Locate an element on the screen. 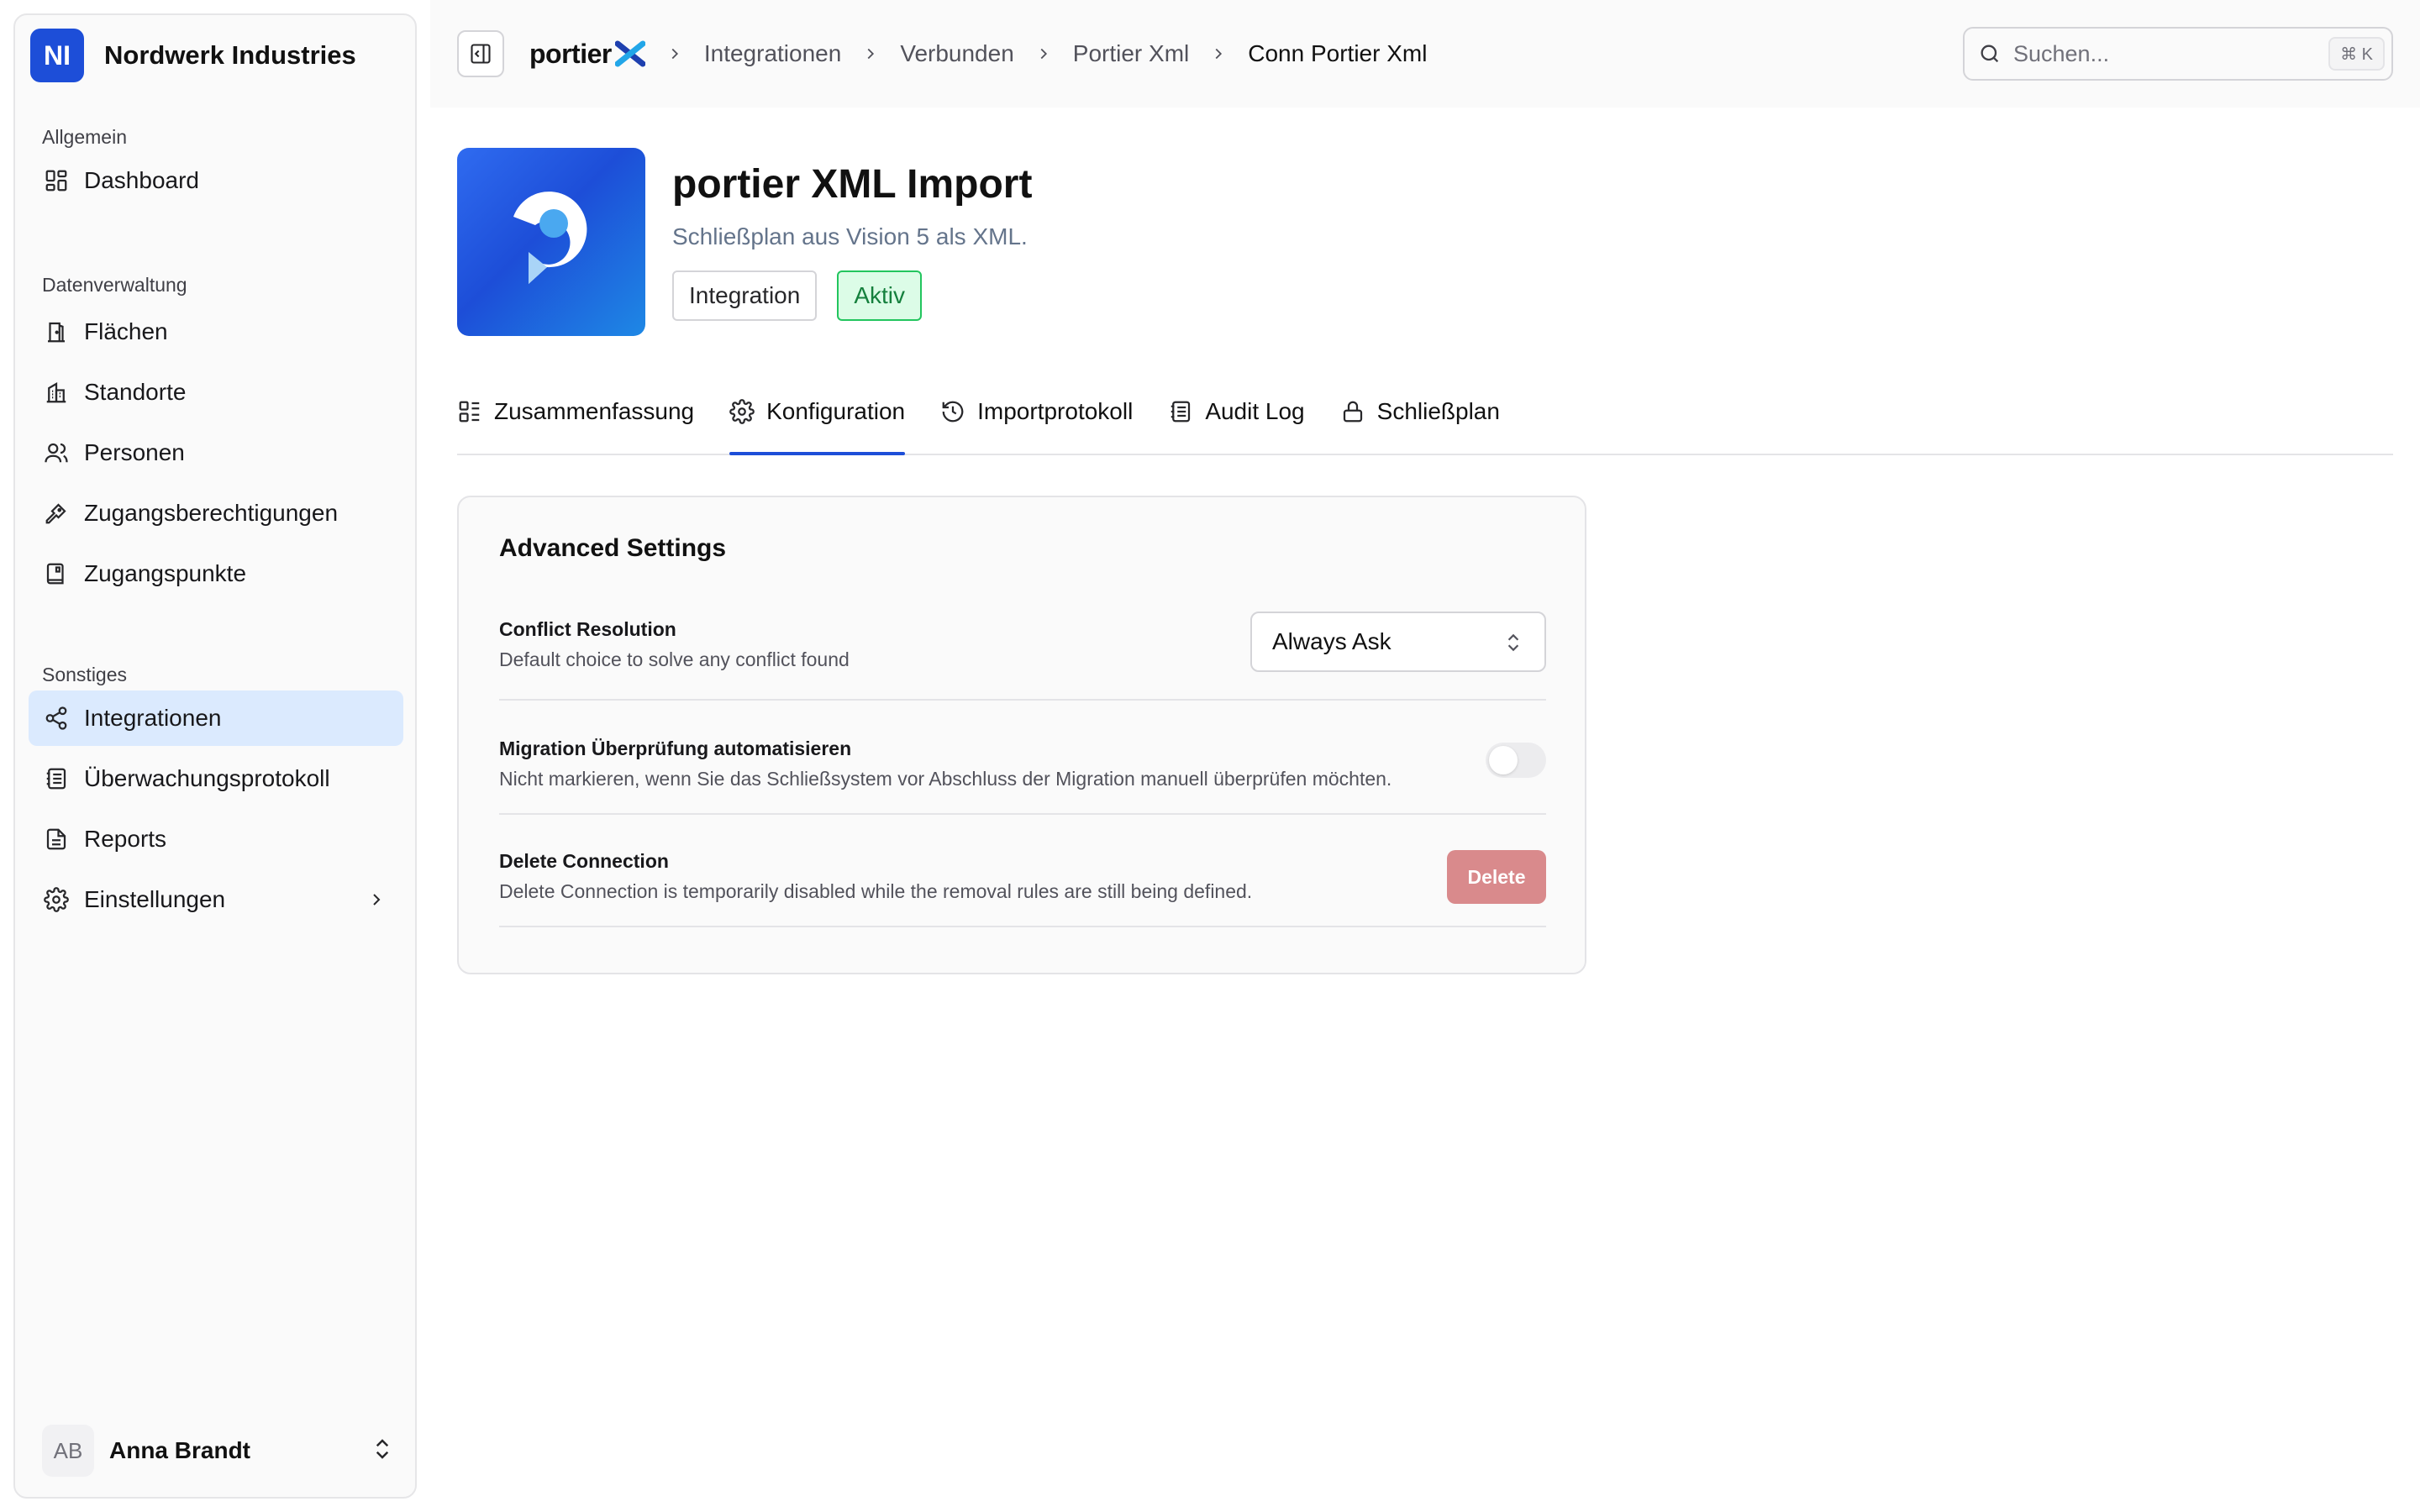  breadcrumb-portier-xml: Portier Xml is located at coordinates (1131, 53).